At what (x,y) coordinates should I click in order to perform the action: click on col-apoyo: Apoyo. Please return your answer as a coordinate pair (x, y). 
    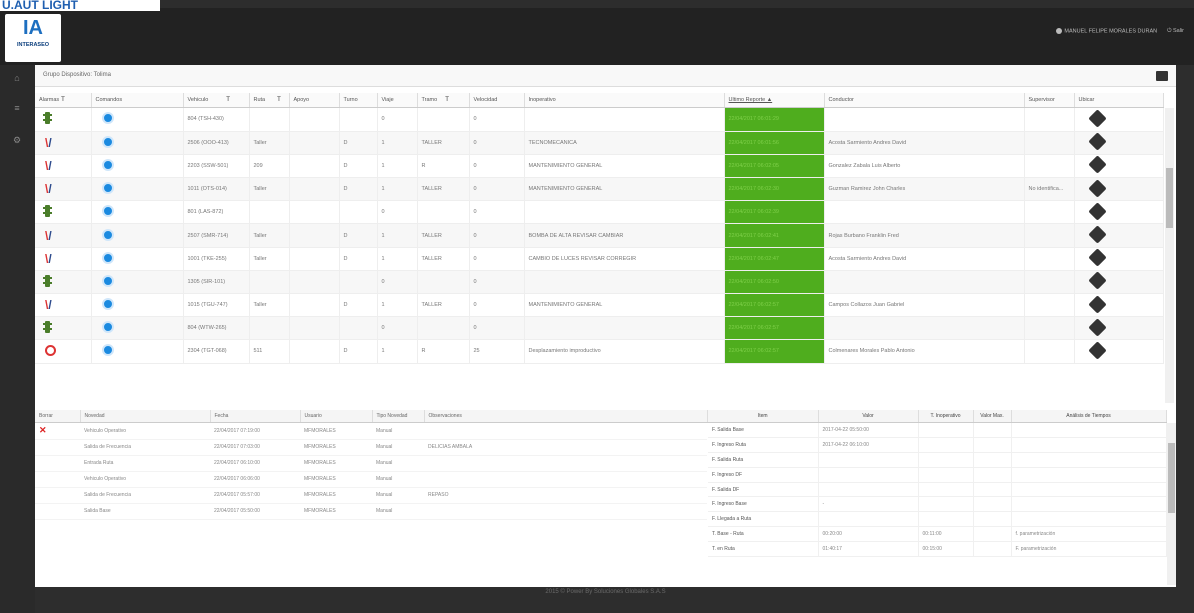
    Looking at the image, I should click on (314, 100).